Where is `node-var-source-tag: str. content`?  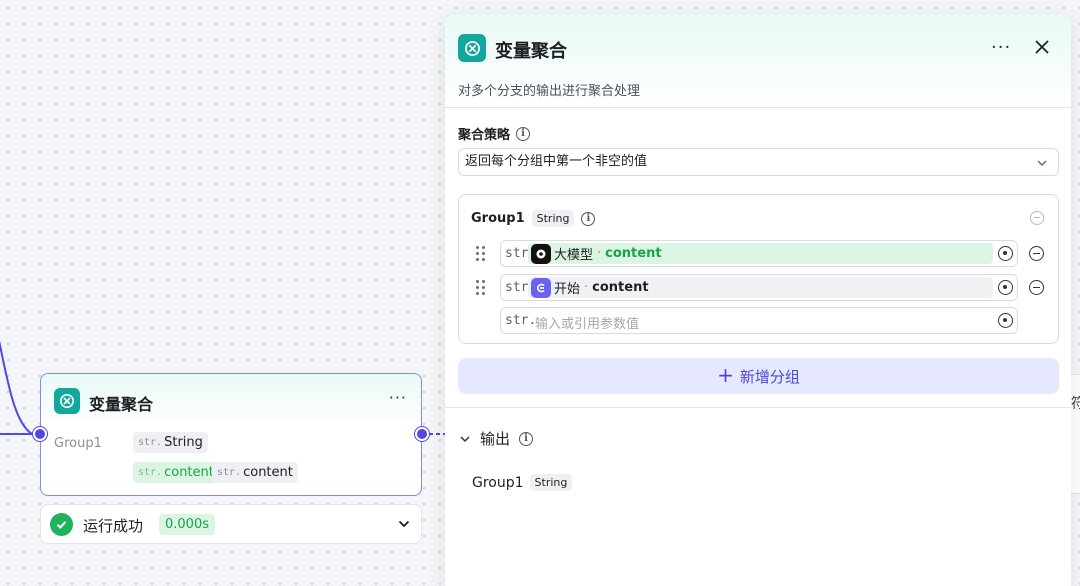 node-var-source-tag: str. content is located at coordinates (176, 472).